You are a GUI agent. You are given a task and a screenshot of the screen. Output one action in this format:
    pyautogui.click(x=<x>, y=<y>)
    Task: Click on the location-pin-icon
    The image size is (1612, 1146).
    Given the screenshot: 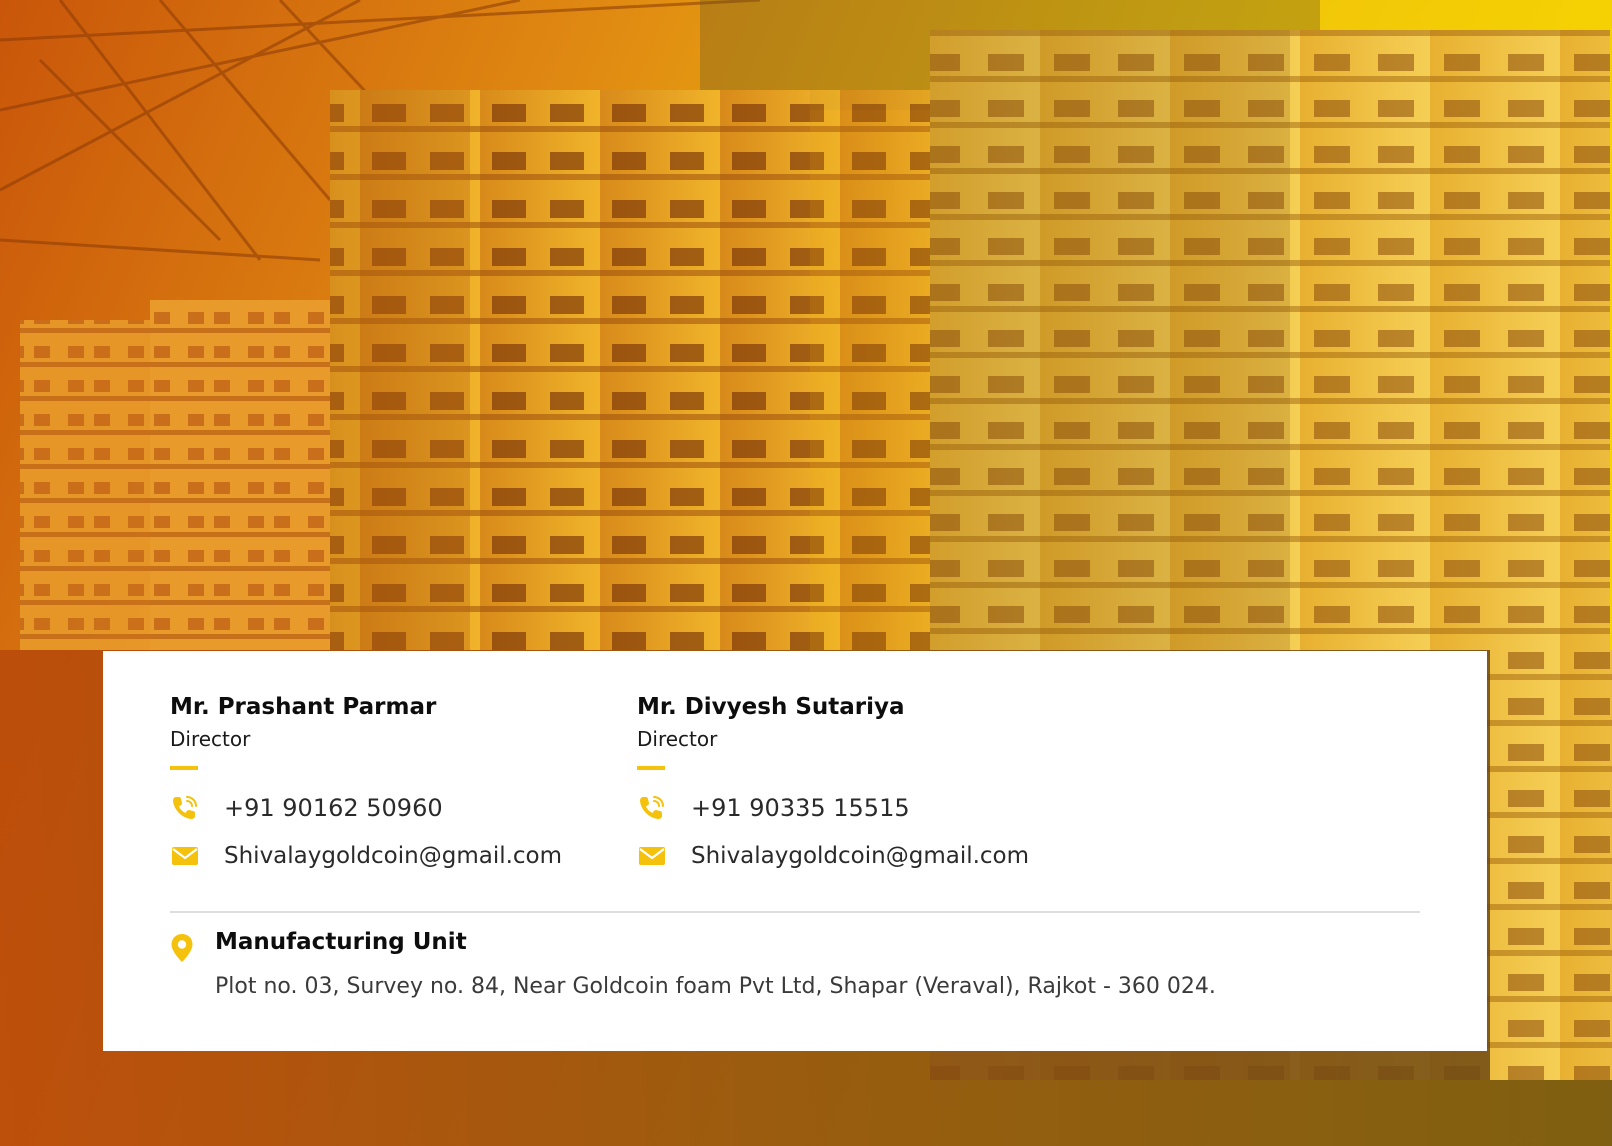 What is the action you would take?
    pyautogui.click(x=182, y=948)
    